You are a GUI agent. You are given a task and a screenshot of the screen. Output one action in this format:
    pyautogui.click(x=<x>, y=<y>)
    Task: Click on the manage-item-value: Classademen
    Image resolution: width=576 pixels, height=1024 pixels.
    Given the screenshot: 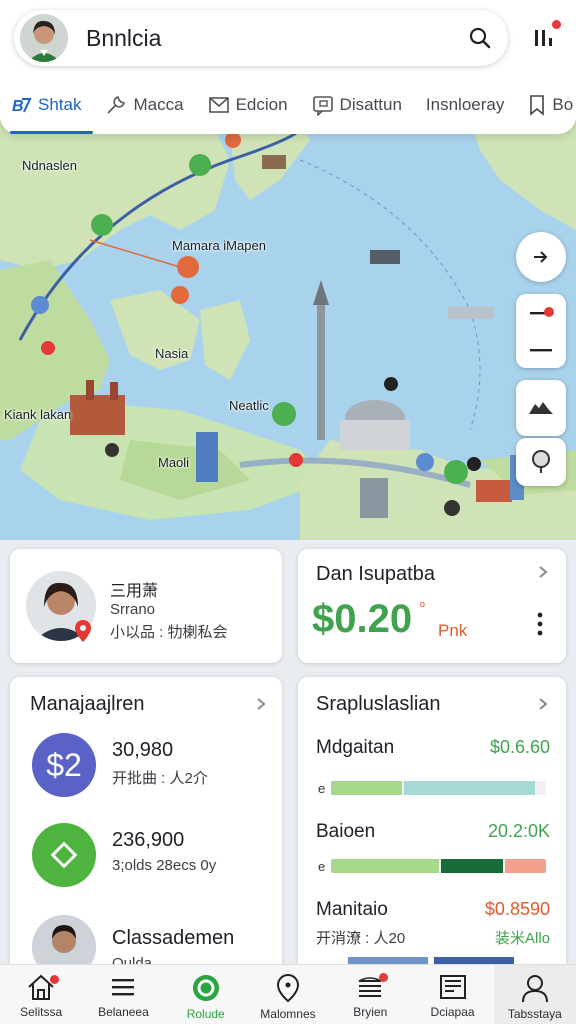 What is the action you would take?
    pyautogui.click(x=173, y=938)
    